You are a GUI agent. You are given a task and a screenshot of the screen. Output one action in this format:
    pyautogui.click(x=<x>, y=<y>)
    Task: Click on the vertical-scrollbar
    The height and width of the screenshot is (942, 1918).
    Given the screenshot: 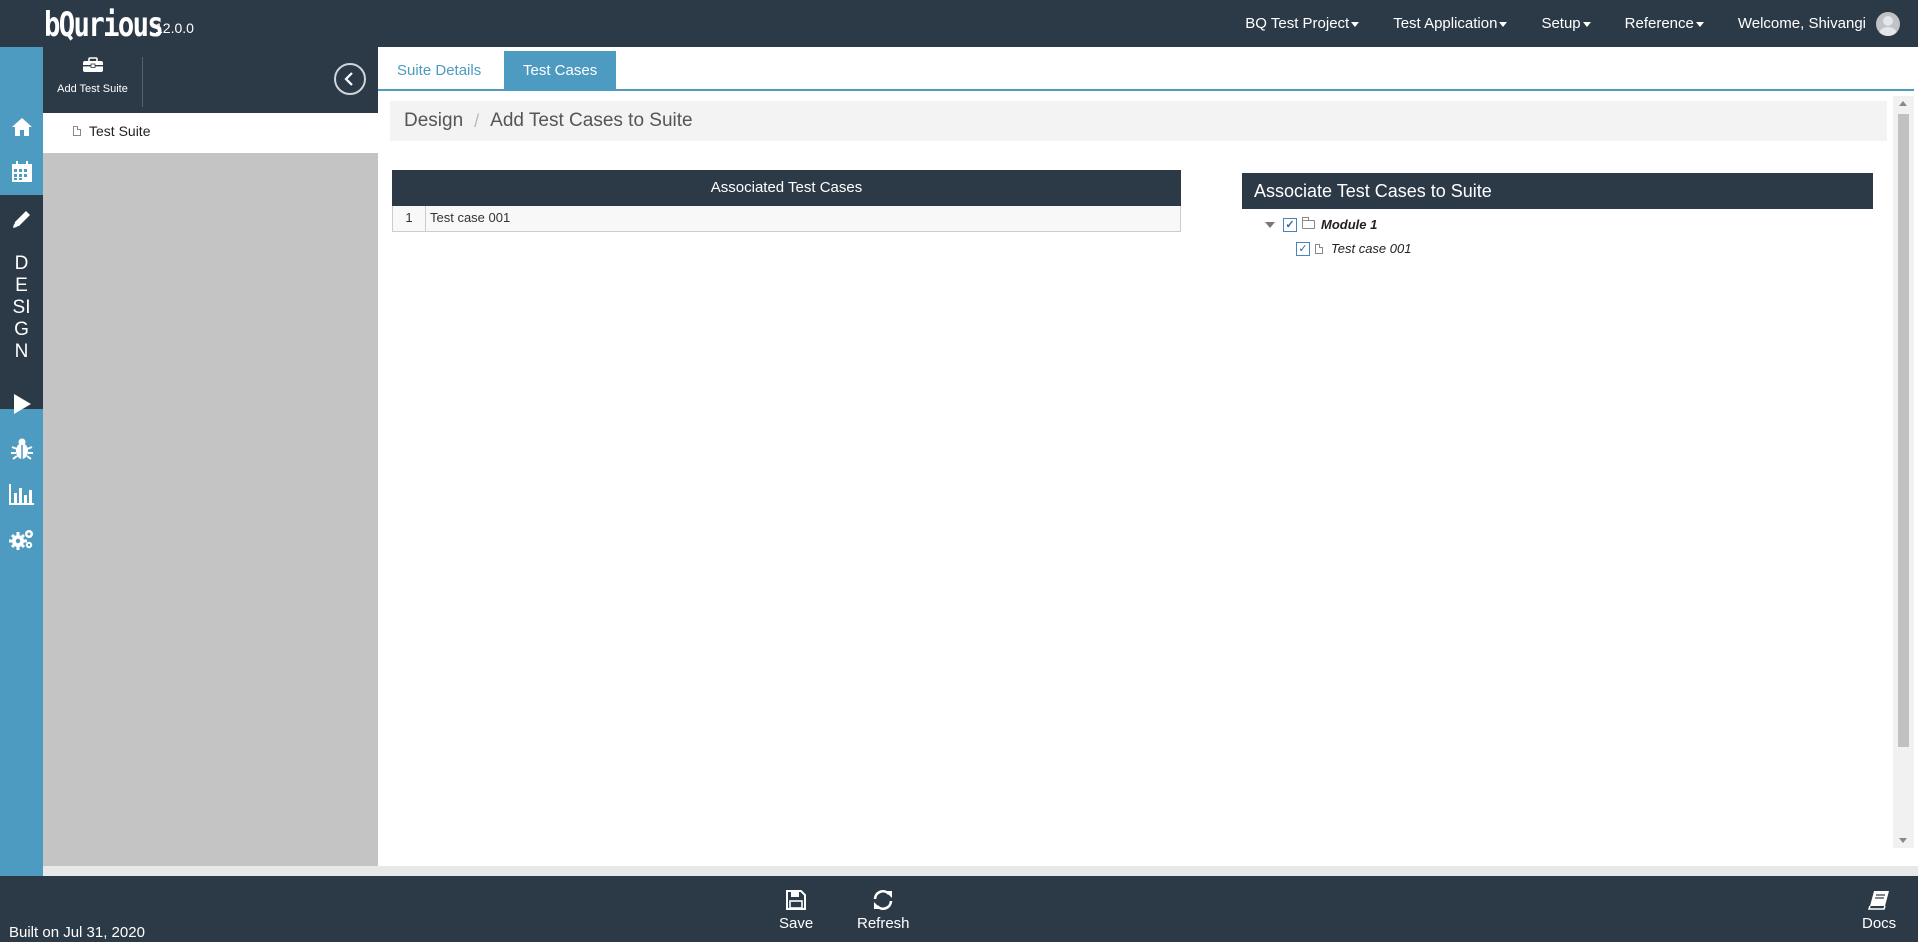 What is the action you would take?
    pyautogui.click(x=1903, y=472)
    